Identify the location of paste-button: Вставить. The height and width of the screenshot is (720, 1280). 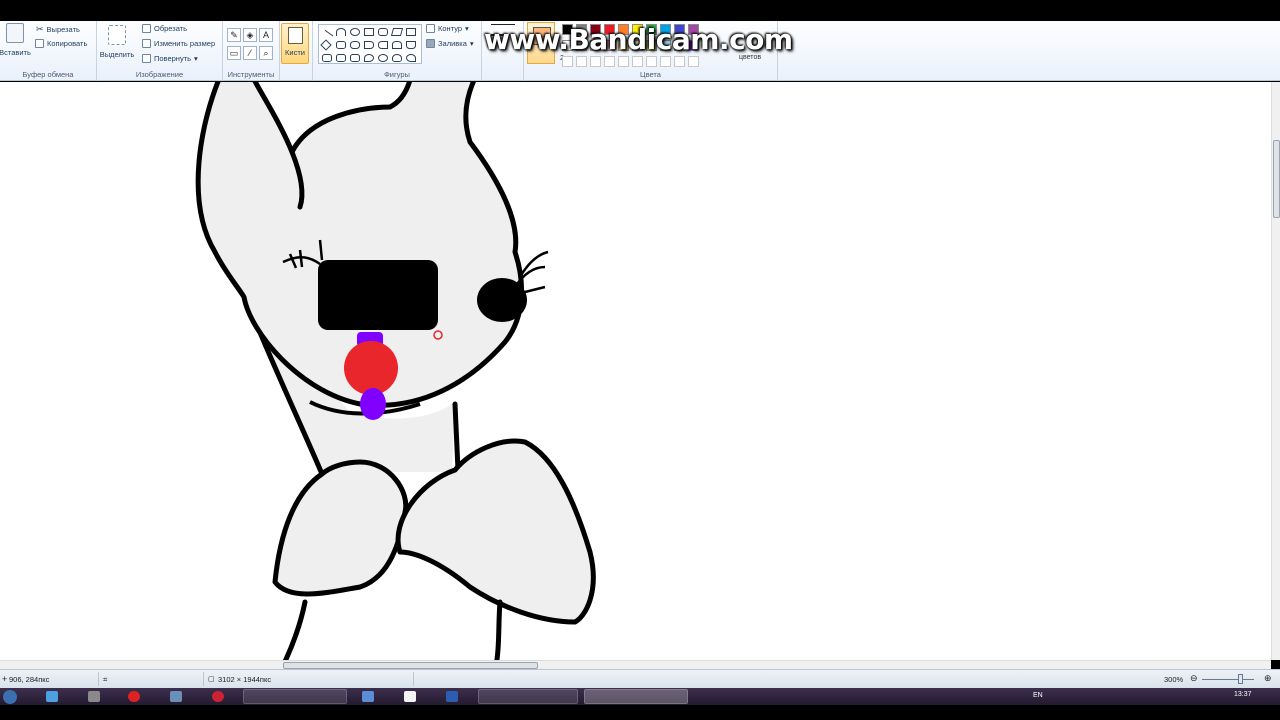
(15, 40).